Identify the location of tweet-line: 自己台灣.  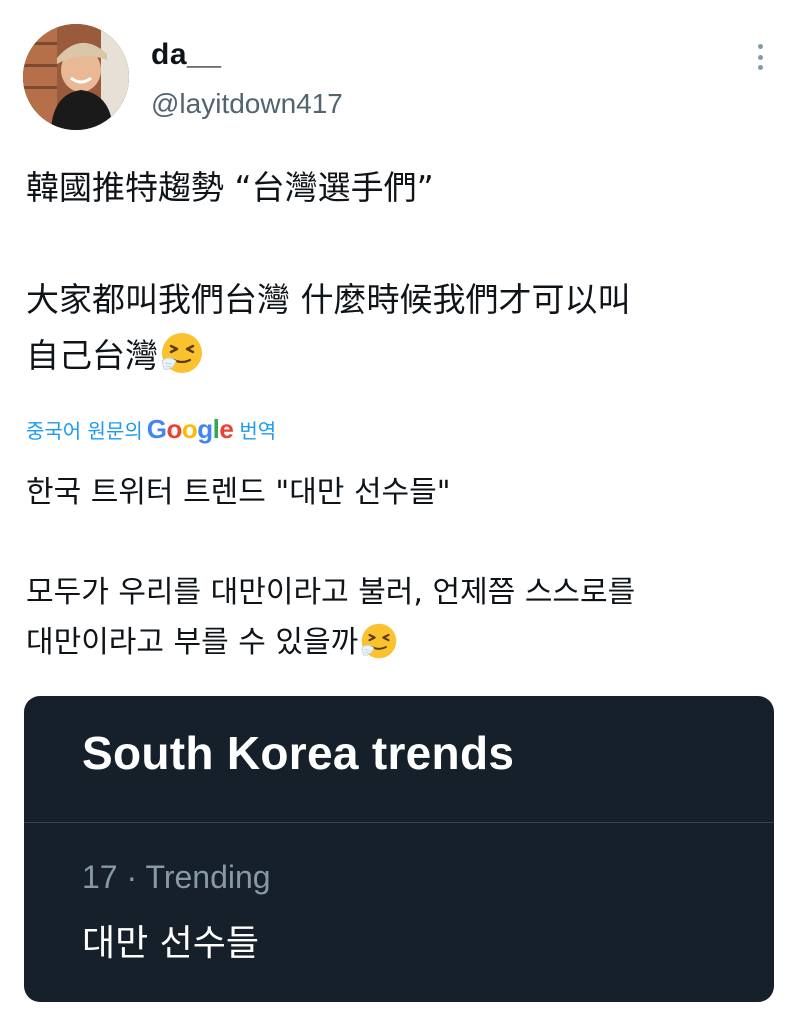
(396, 356).